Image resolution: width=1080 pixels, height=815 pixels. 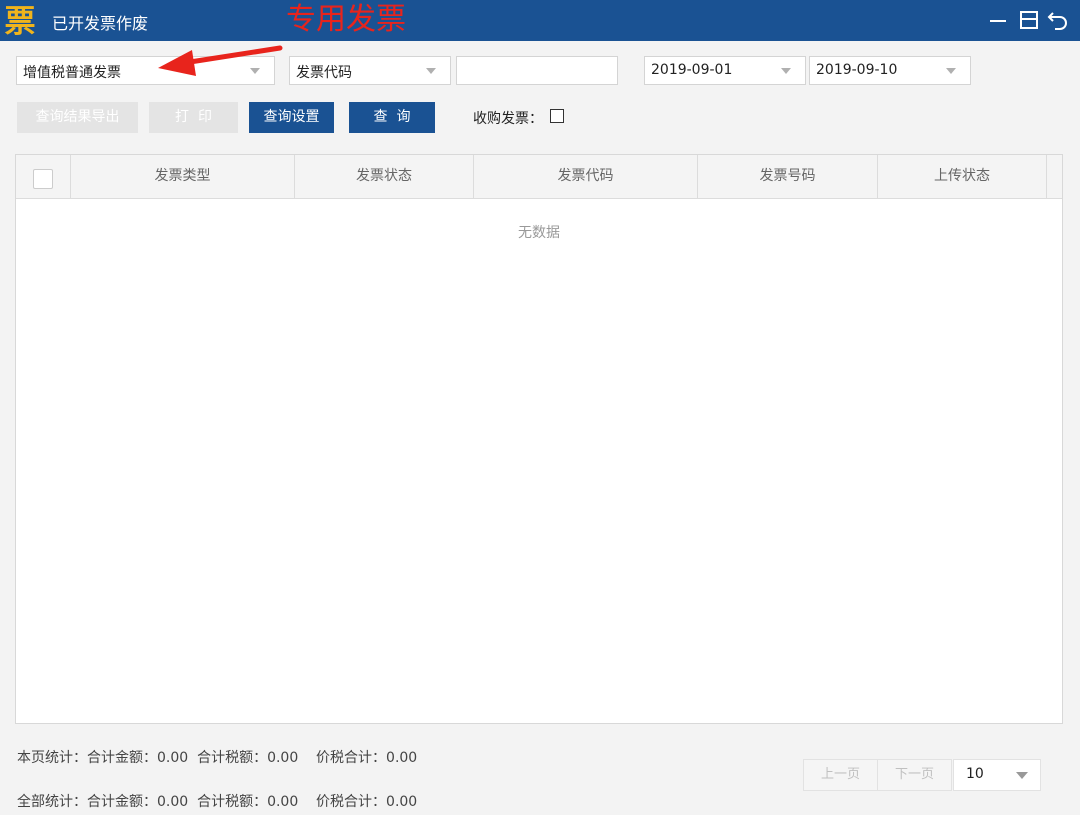 I want to click on title-bar: 票 已开发票作废 专用发票, so click(x=540, y=20).